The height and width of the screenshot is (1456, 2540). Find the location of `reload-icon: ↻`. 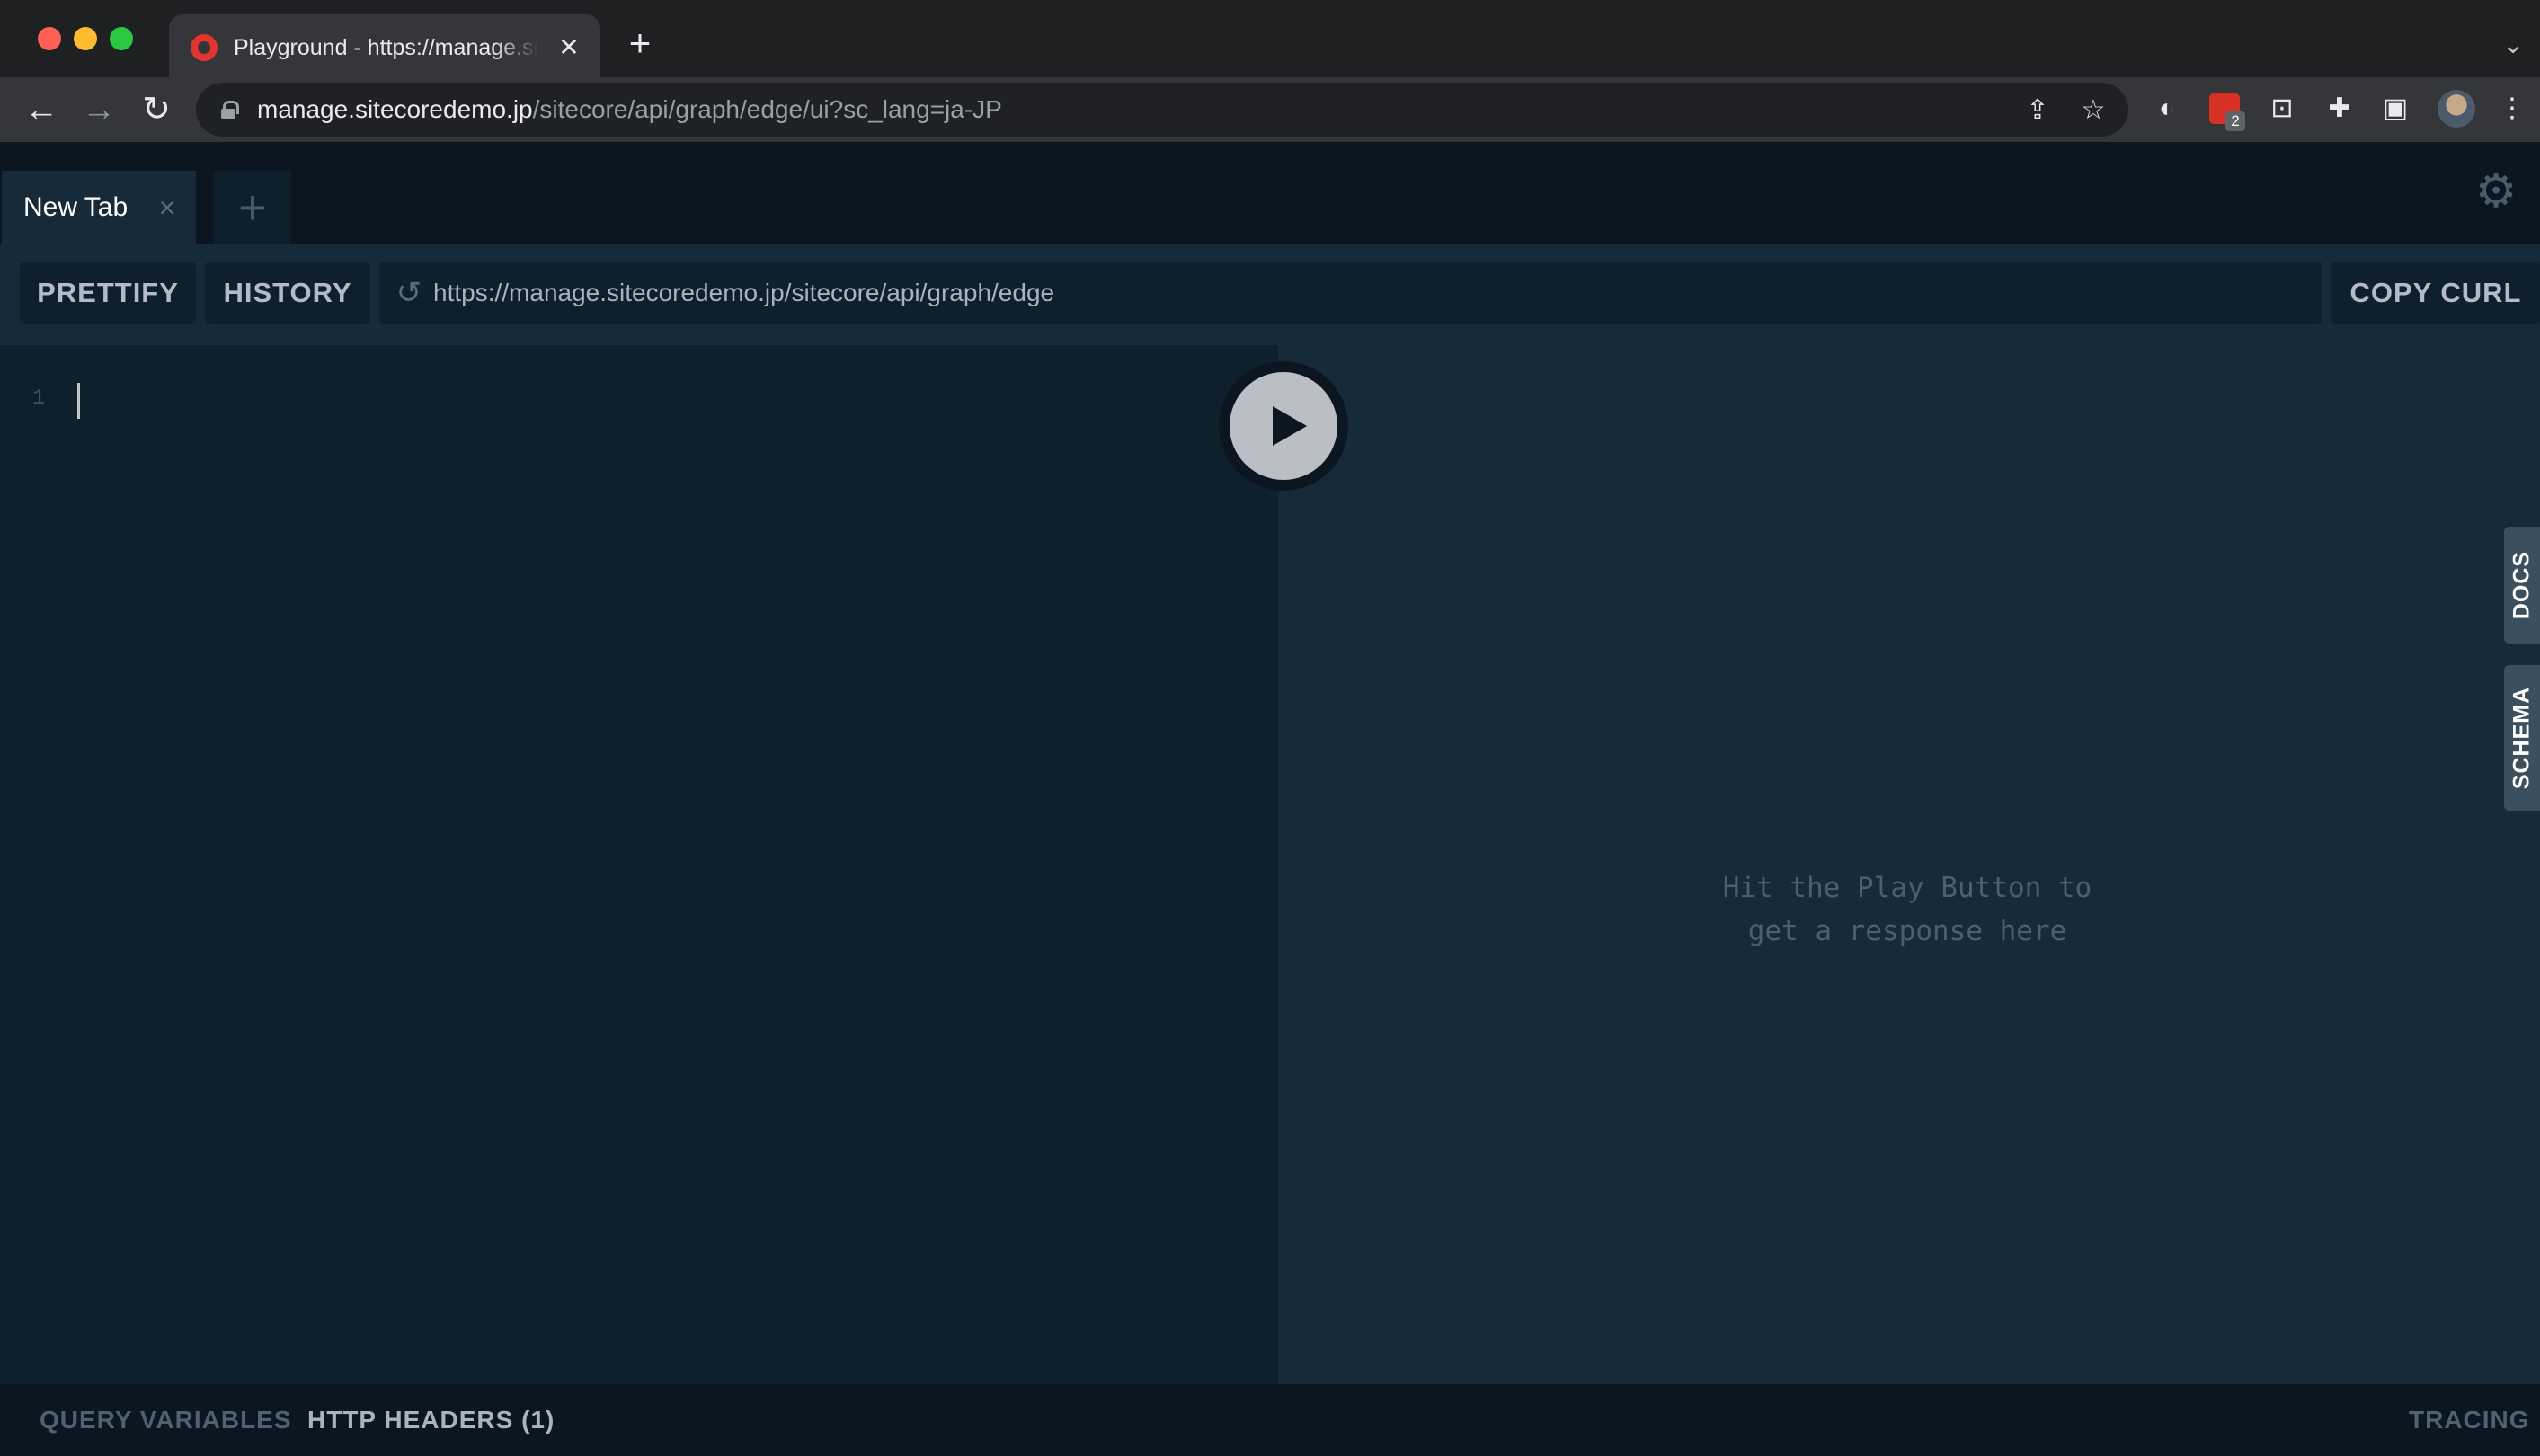

reload-icon: ↻ is located at coordinates (156, 110).